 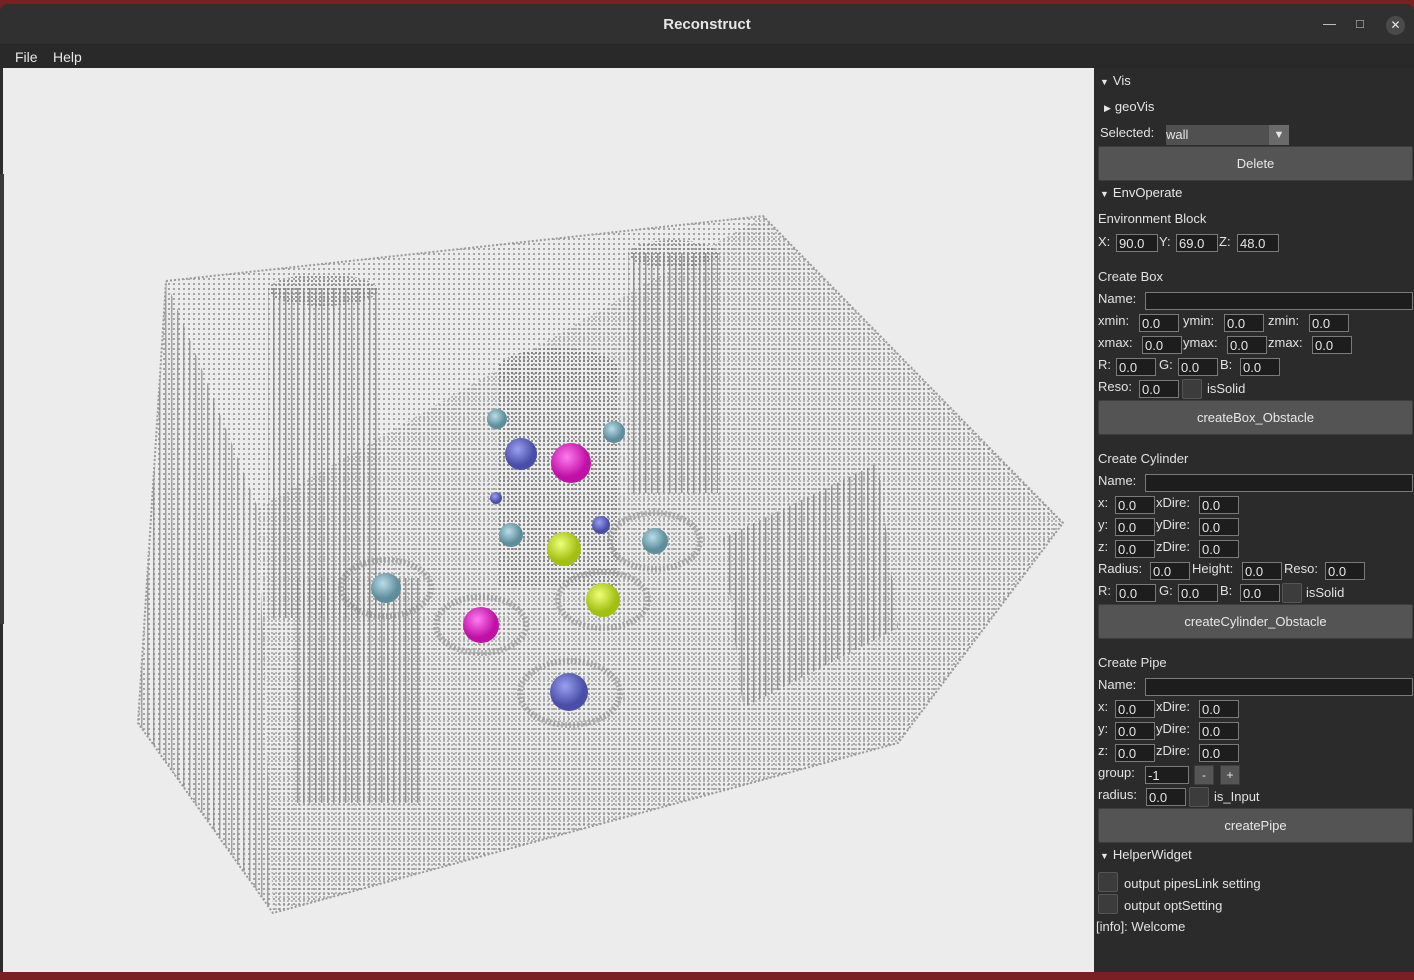 What do you see at coordinates (1108, 904) in the screenshot?
I see `output-optsetting-checkbox` at bounding box center [1108, 904].